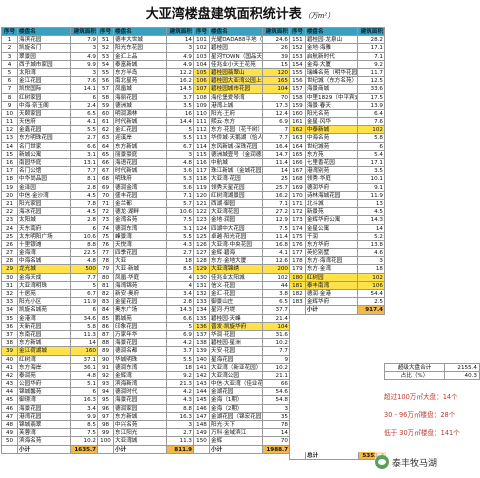 The width and height of the screenshot is (480, 478). Describe the element at coordinates (202, 335) in the screenshot. I see `cell-no: 137` at that location.